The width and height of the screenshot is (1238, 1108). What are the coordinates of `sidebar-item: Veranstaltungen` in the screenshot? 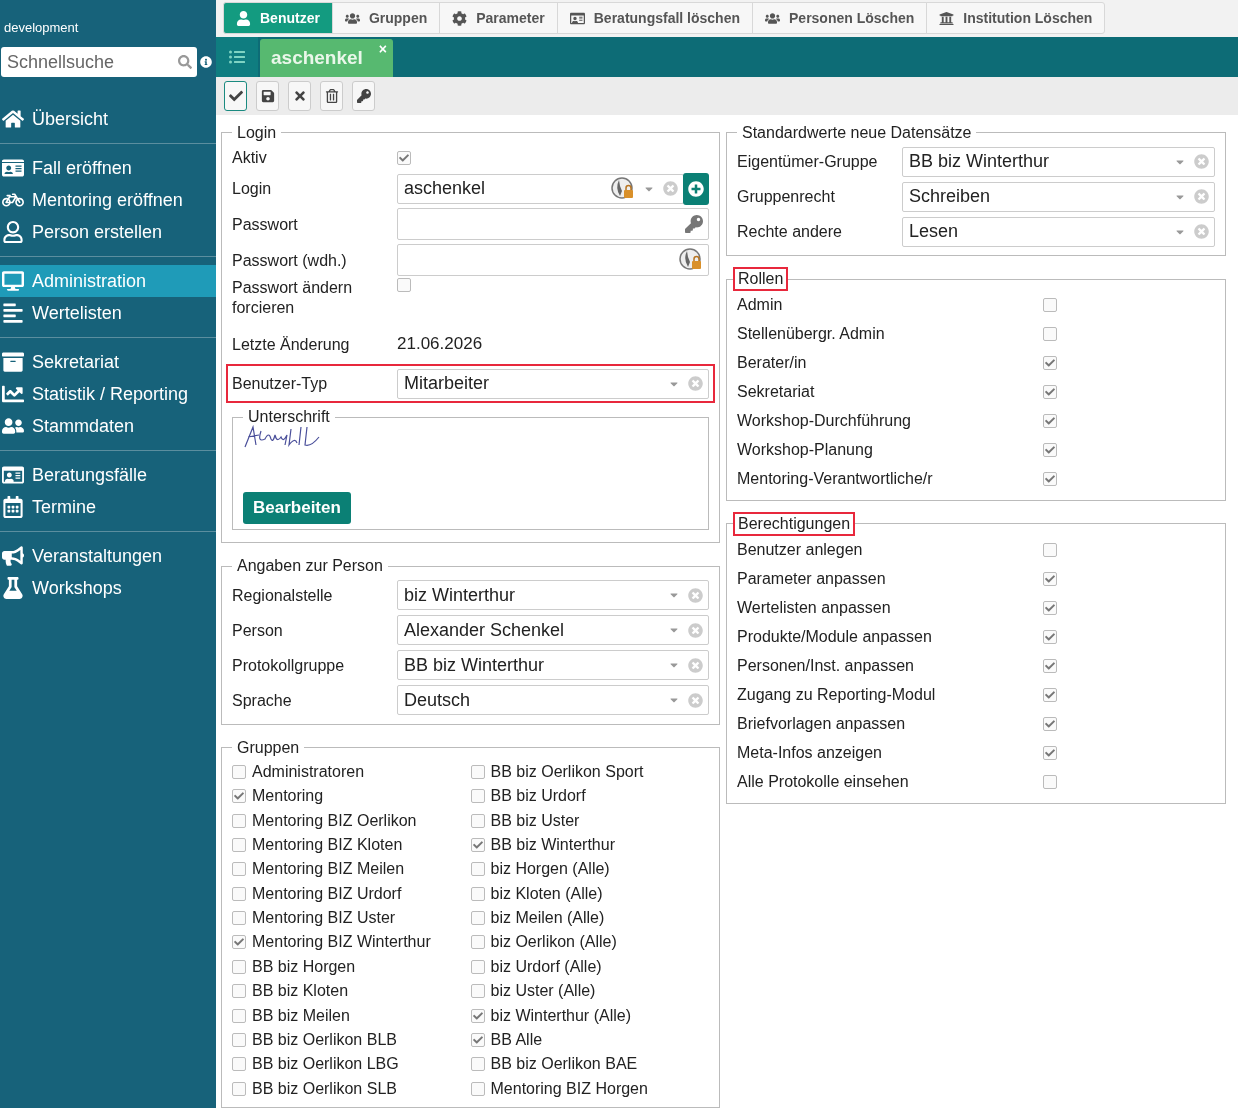 It's located at (108, 556).